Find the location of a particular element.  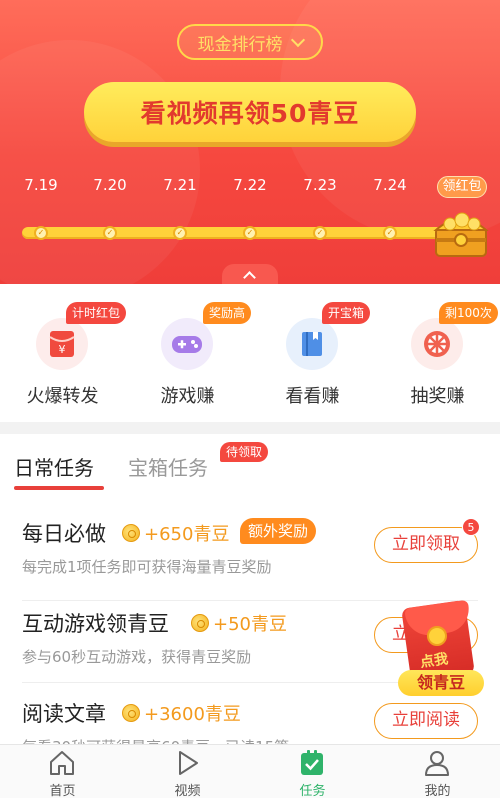

nav-label: 视频 is located at coordinates (187, 791).